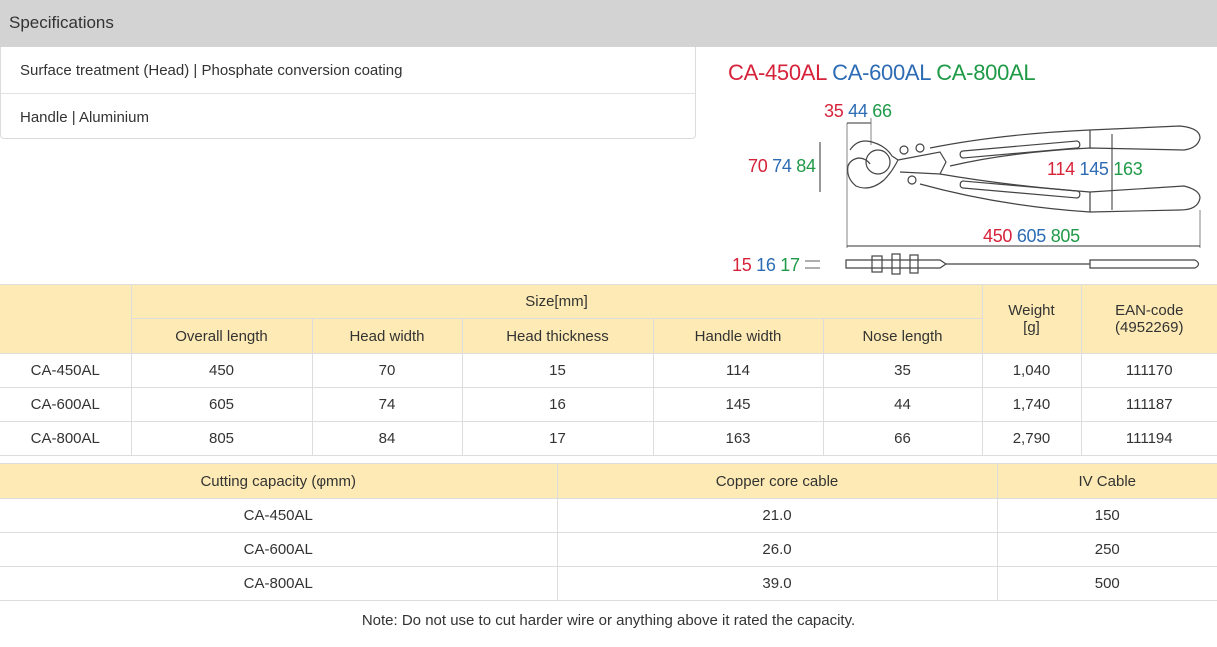 This screenshot has width=1217, height=647. Describe the element at coordinates (777, 549) in the screenshot. I see `copper-cell: 26.0` at that location.